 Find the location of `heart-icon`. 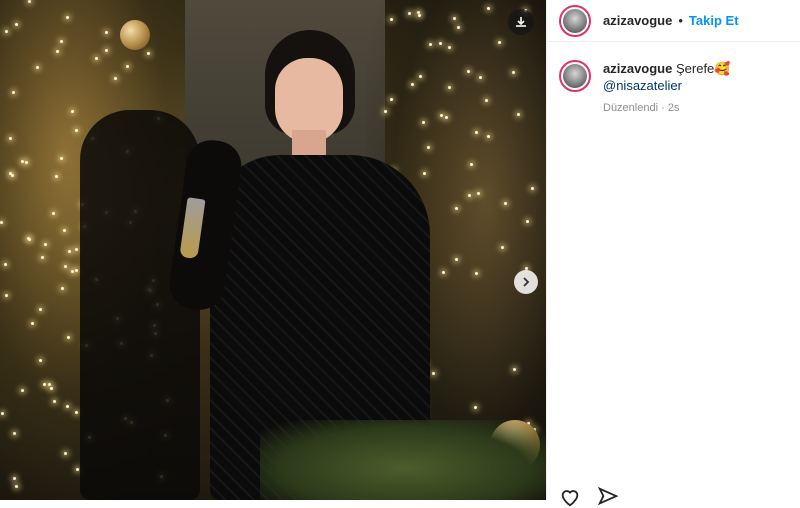

heart-icon is located at coordinates (570, 497).